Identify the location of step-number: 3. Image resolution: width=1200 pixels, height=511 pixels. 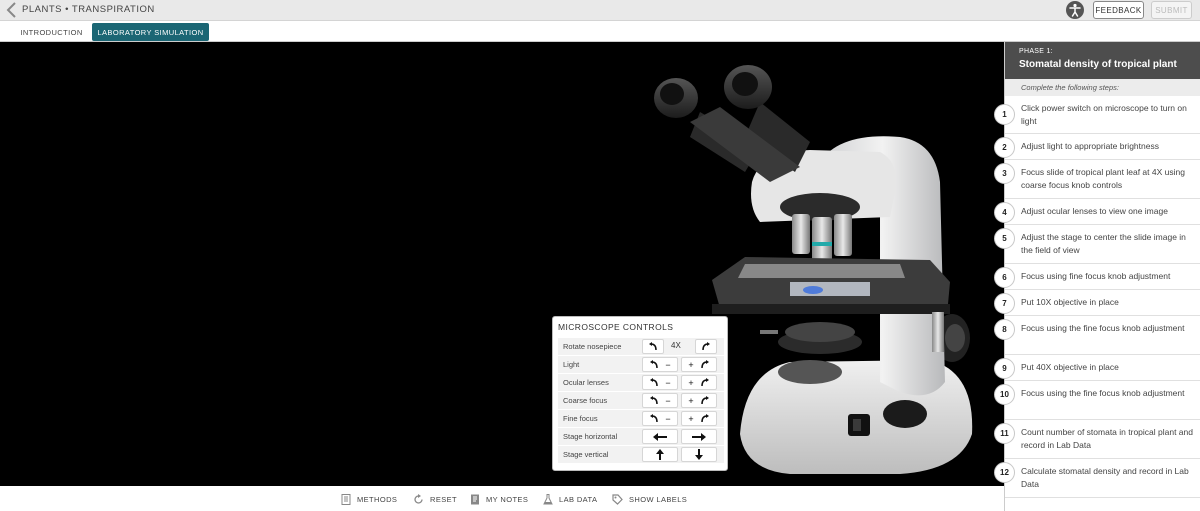
(1004, 173).